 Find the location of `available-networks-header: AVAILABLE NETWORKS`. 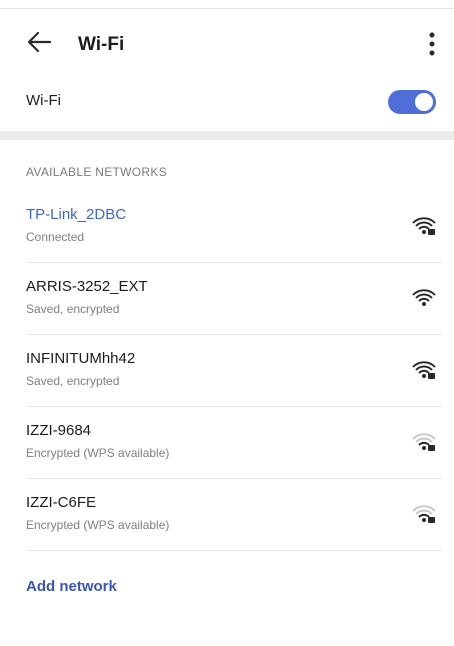

available-networks-header: AVAILABLE NETWORKS is located at coordinates (96, 172).